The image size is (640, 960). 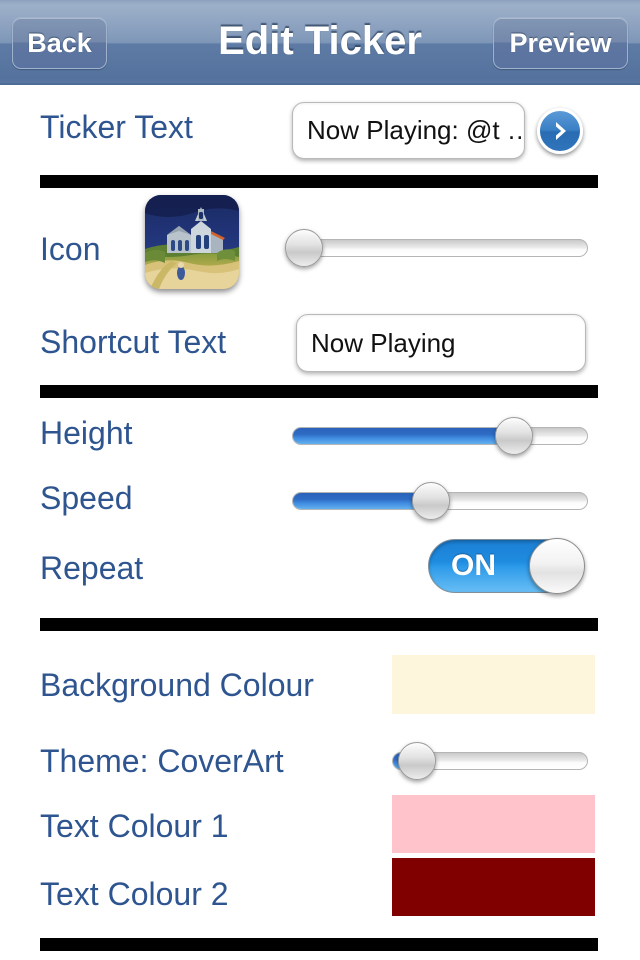 I want to click on repeat-label: Repeat, so click(x=92, y=568).